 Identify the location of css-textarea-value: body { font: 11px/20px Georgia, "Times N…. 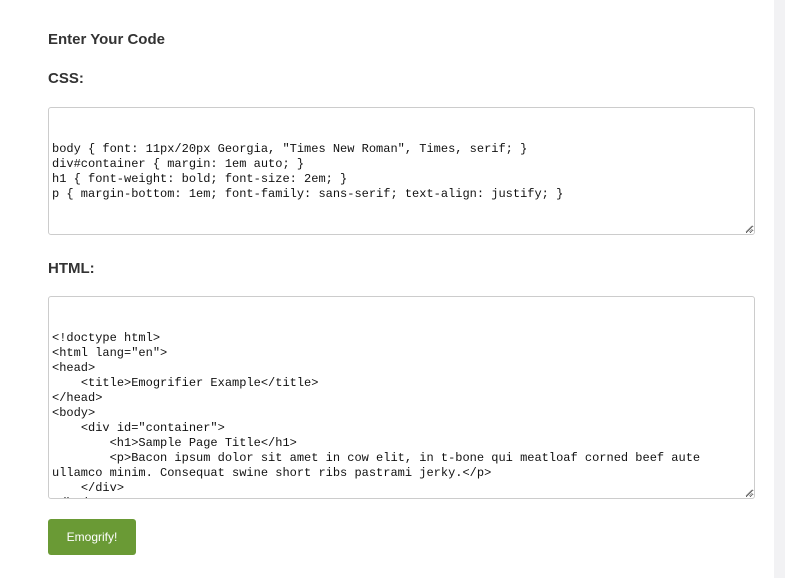
(308, 171).